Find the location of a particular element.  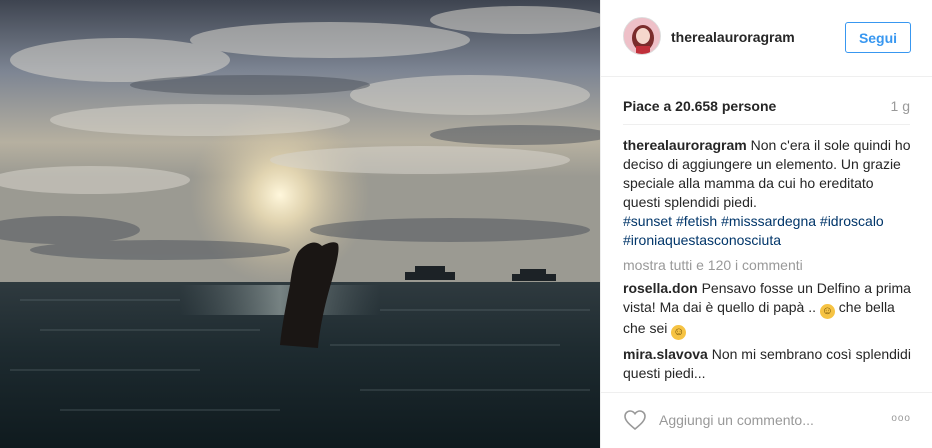

show-all-comments-link: mostra tutti e 120 i commenti is located at coordinates (768, 265).